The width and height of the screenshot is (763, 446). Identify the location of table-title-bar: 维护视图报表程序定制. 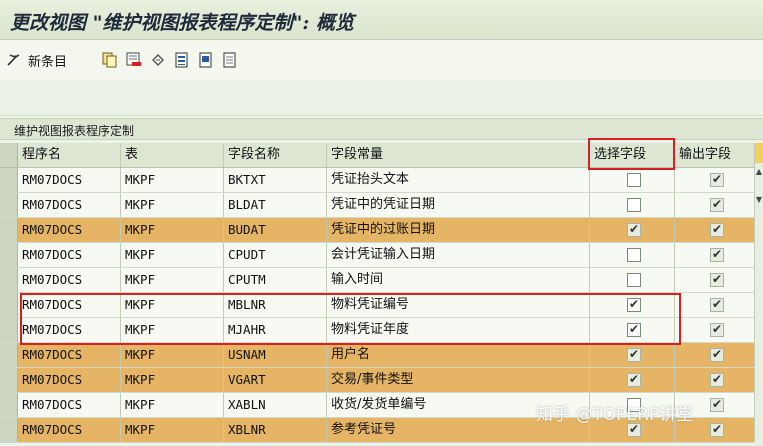
(381, 129).